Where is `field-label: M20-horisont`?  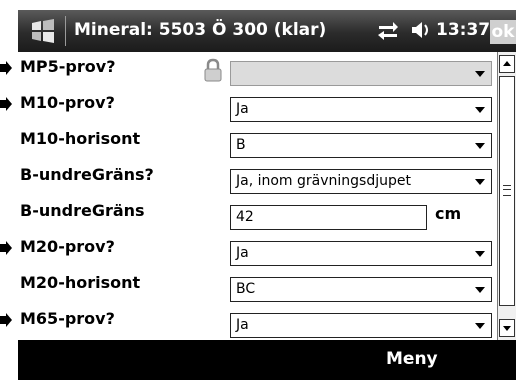
field-label: M20-horisont is located at coordinates (80, 282).